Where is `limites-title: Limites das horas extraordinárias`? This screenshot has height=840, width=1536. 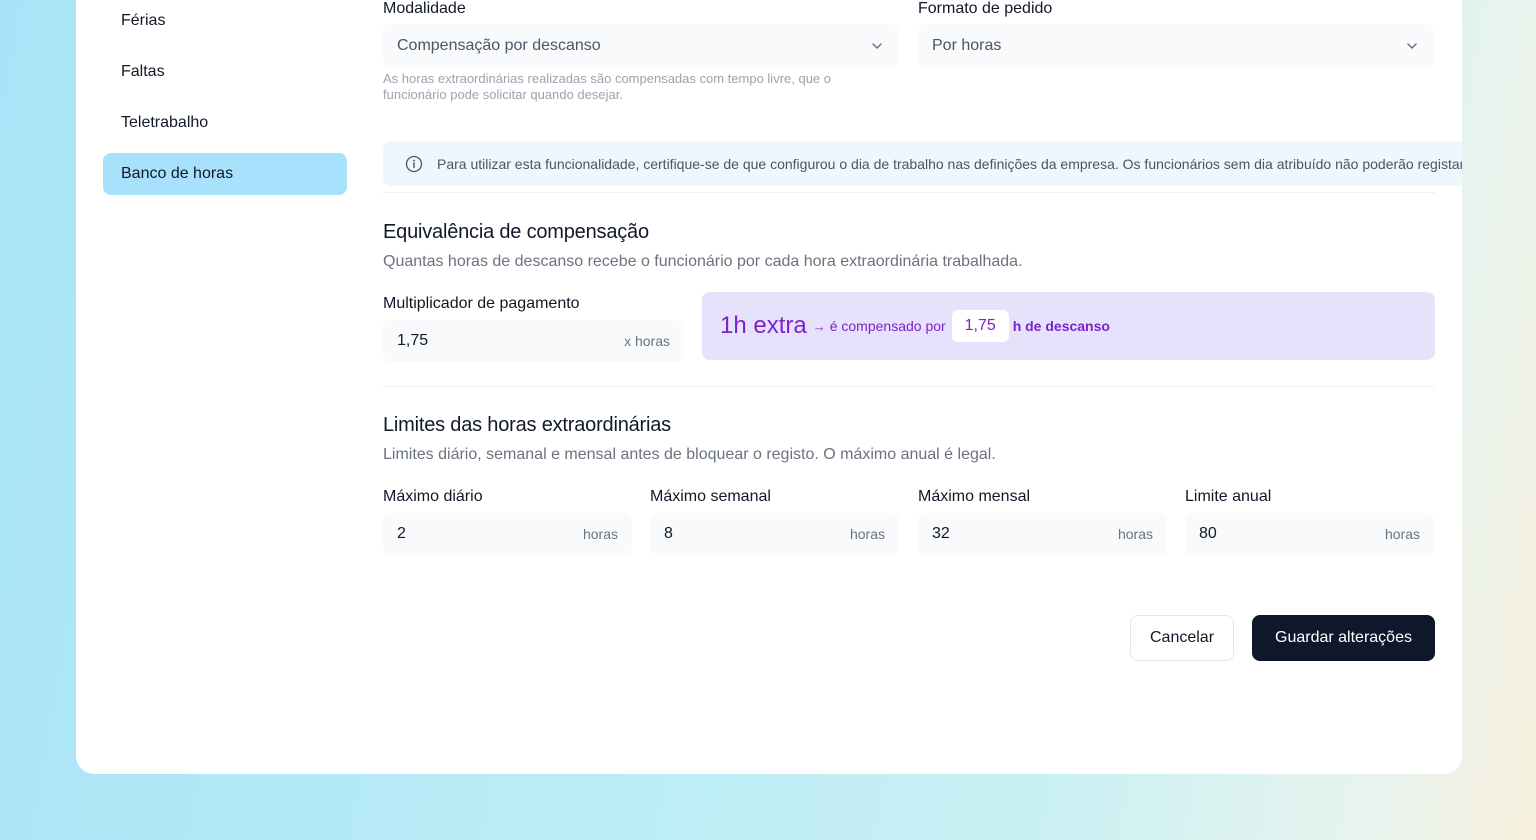
limites-title: Limites das horas extraordinárias is located at coordinates (527, 425).